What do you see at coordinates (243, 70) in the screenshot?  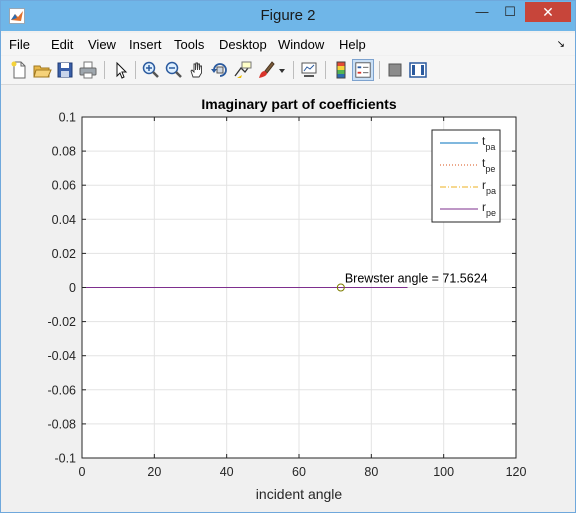 I see `data-cursor-icon` at bounding box center [243, 70].